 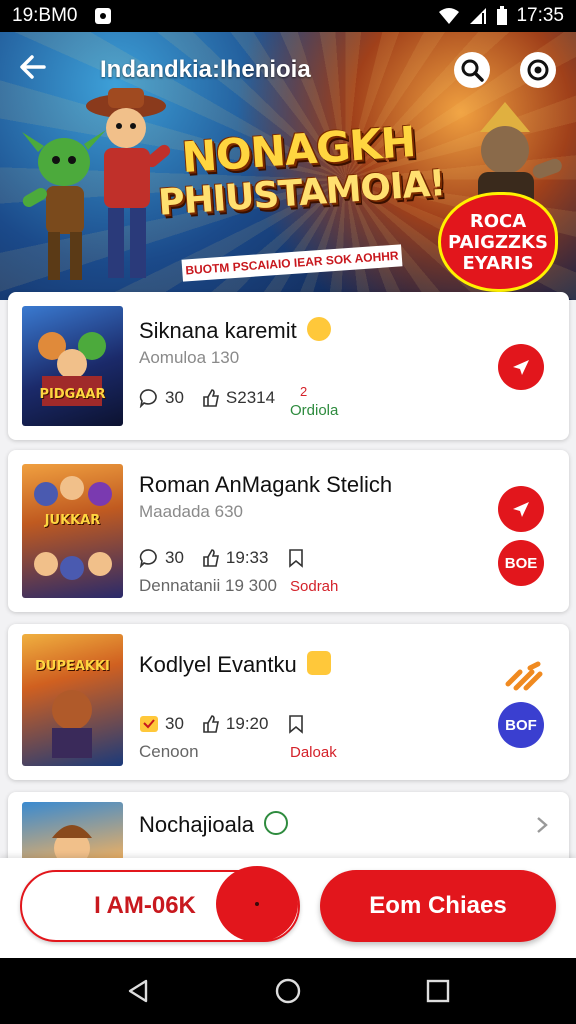 What do you see at coordinates (45, 15) in the screenshot?
I see `status-time-left: 19:BM0` at bounding box center [45, 15].